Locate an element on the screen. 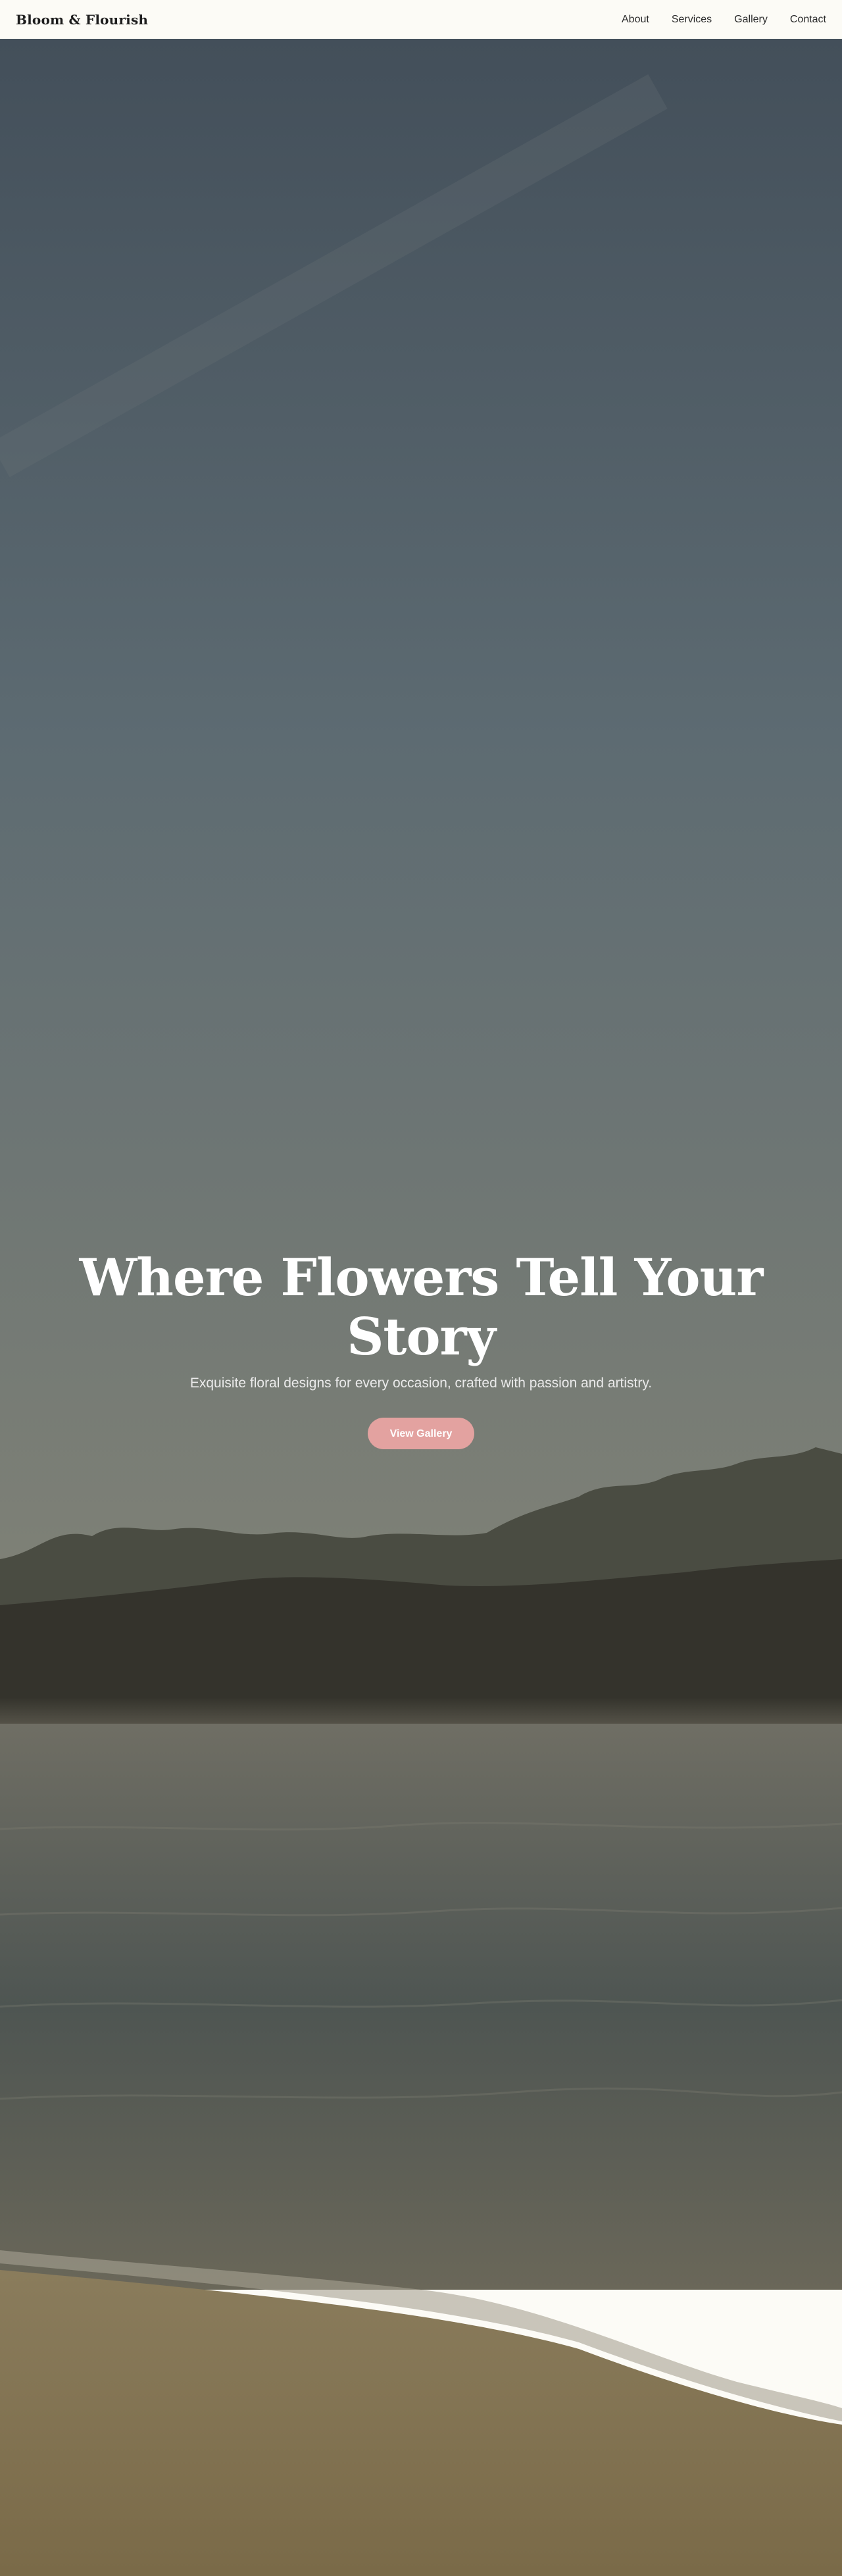 This screenshot has height=2576, width=842. nav-link-services: Services is located at coordinates (692, 20).